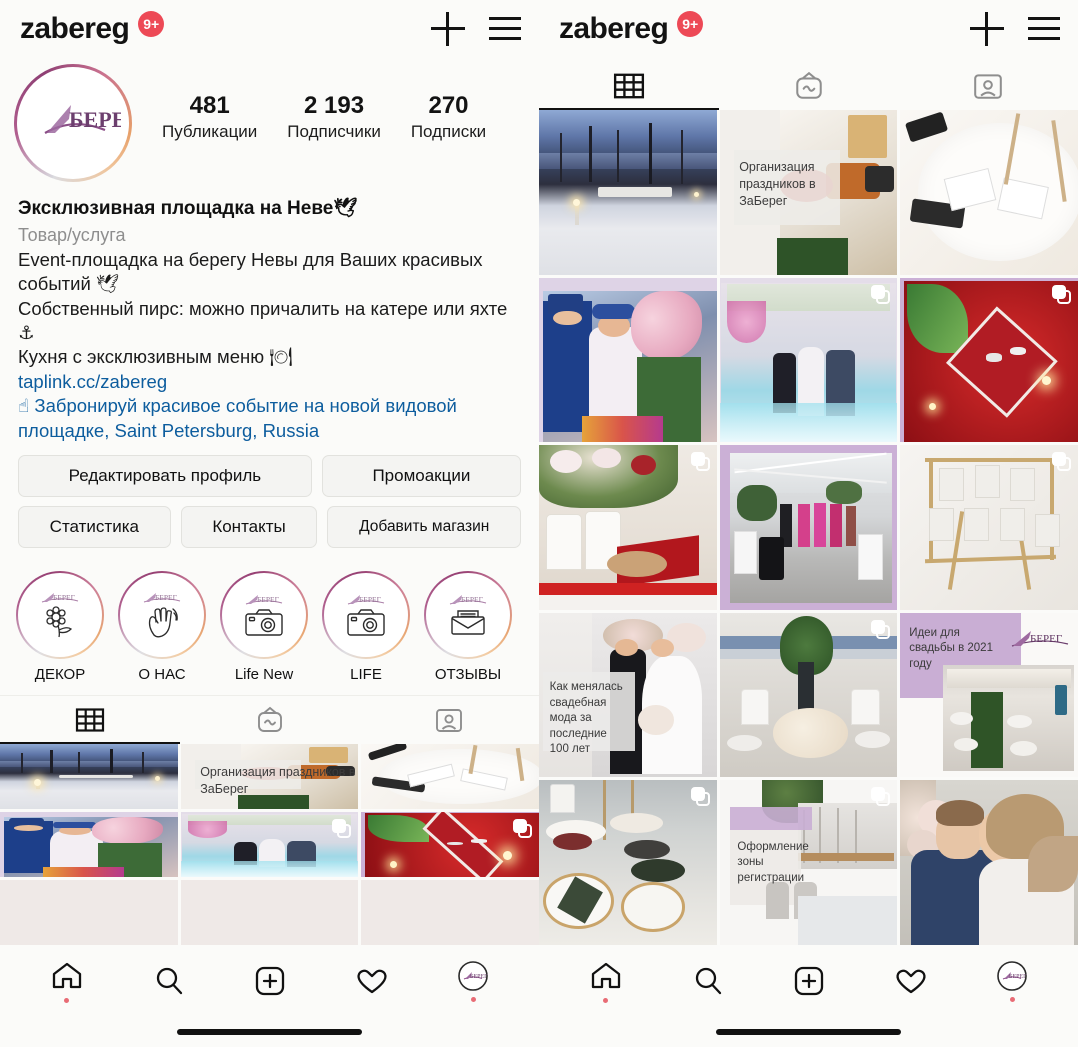 The image size is (1078, 1047). I want to click on bio-external-link: taplink.cc/zabereg, so click(269, 382).